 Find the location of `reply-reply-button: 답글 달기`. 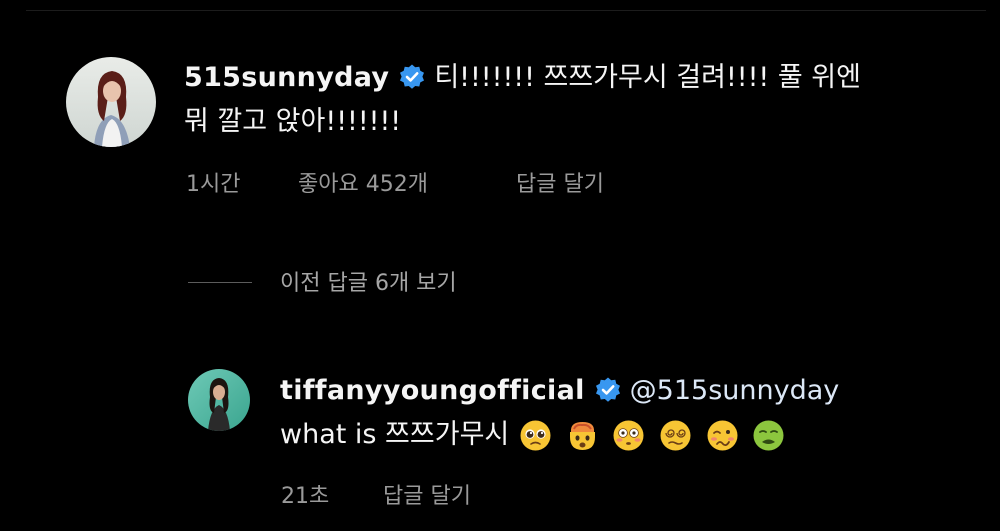

reply-reply-button: 답글 달기 is located at coordinates (427, 494).